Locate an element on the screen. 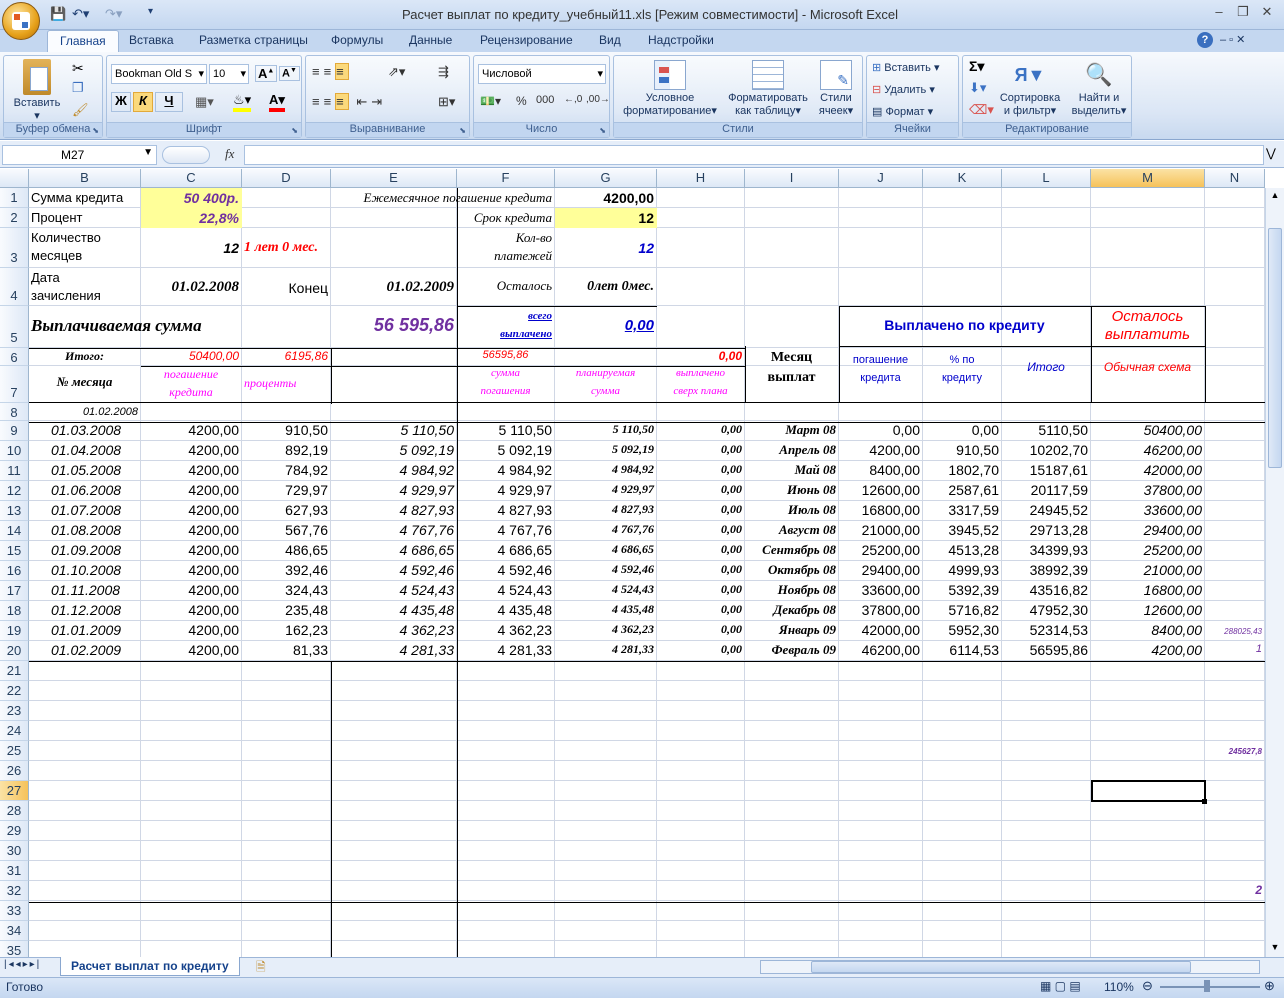 The image size is (1284, 998). table-cell-r14-c9: 3945,52 is located at coordinates (962, 530).